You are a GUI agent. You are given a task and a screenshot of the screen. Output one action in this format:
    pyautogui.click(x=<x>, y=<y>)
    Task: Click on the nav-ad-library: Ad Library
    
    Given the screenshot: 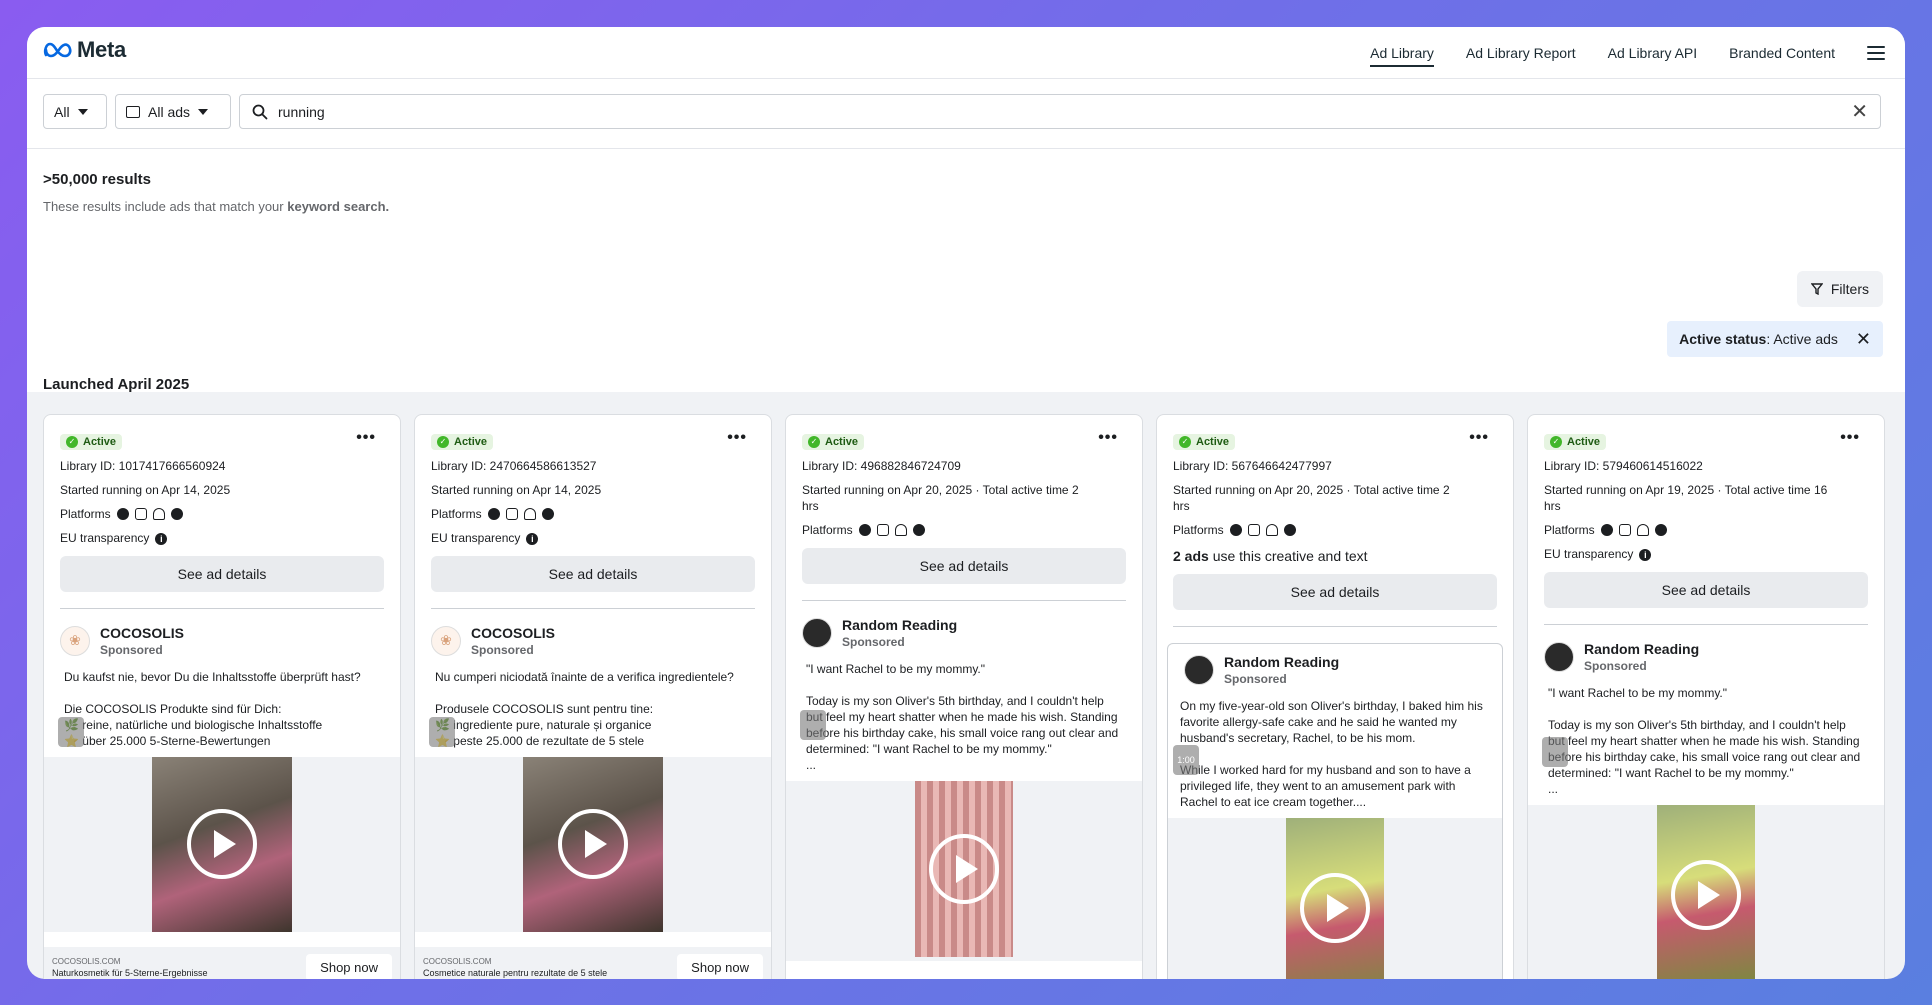 What is the action you would take?
    pyautogui.click(x=1402, y=53)
    